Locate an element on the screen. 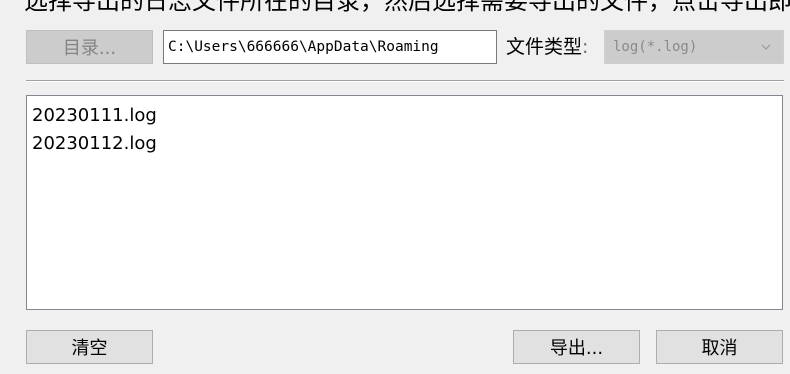 The image size is (790, 374). file-list-item: 20230111.log is located at coordinates (404, 116).